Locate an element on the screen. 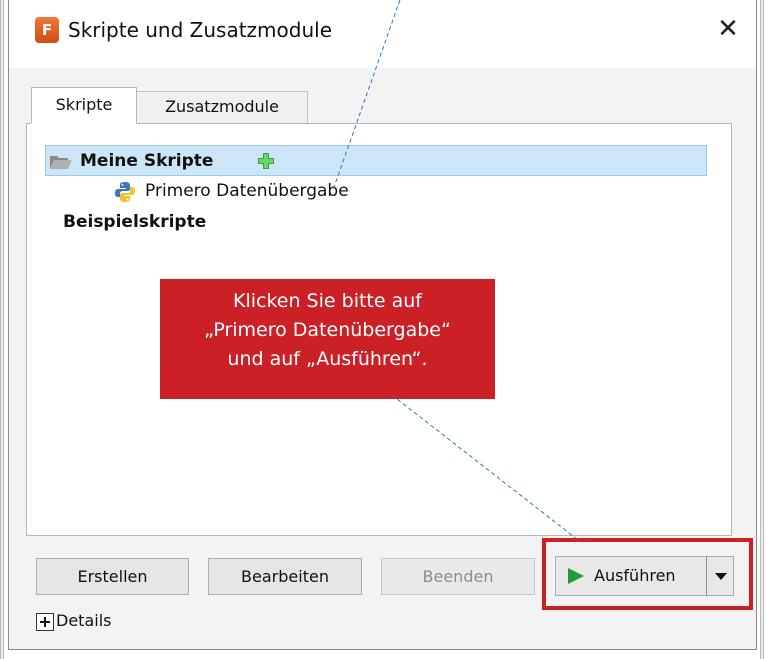  callout-line-3: und auf „Ausführen“. is located at coordinates (327, 359).